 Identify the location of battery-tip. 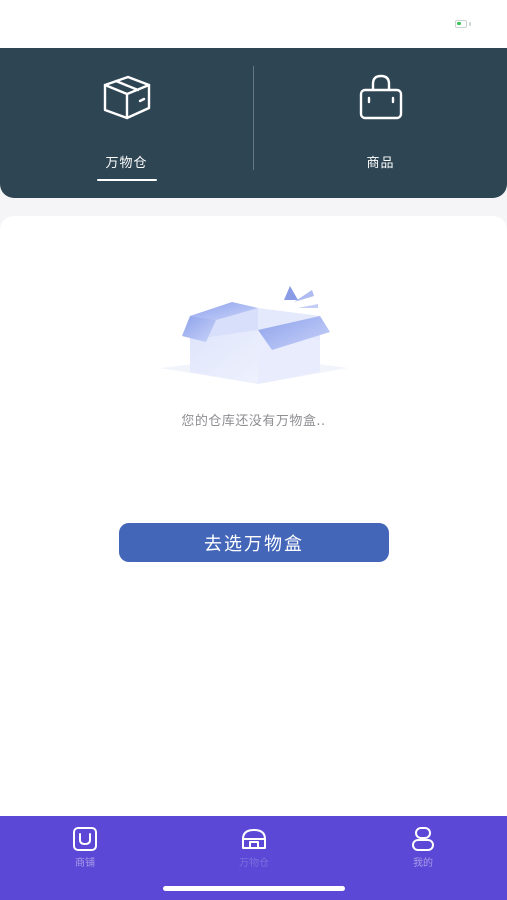
(470, 24).